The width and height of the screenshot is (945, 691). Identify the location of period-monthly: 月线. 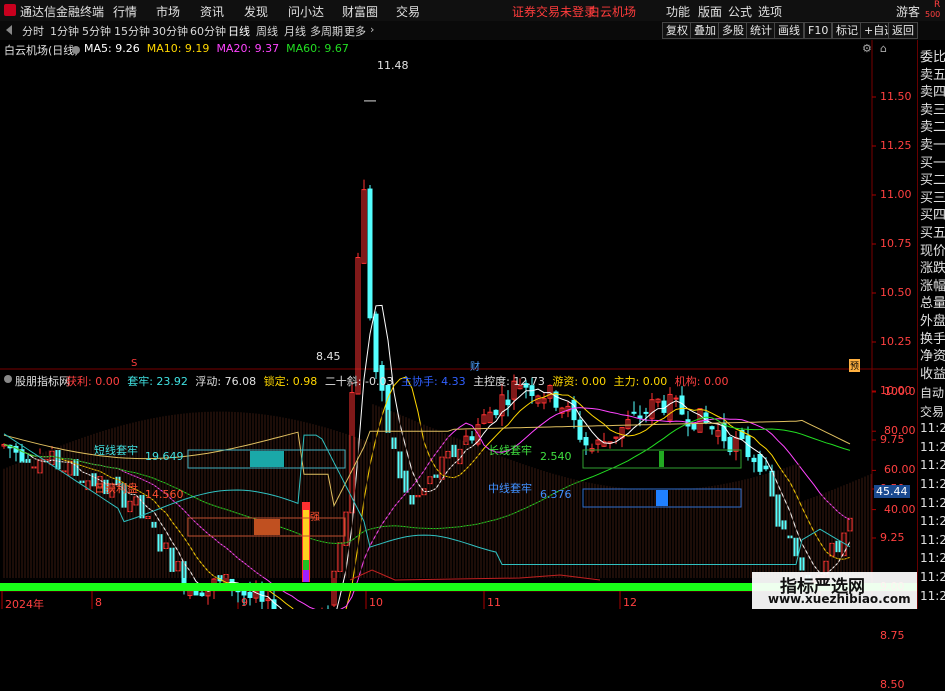
(295, 31).